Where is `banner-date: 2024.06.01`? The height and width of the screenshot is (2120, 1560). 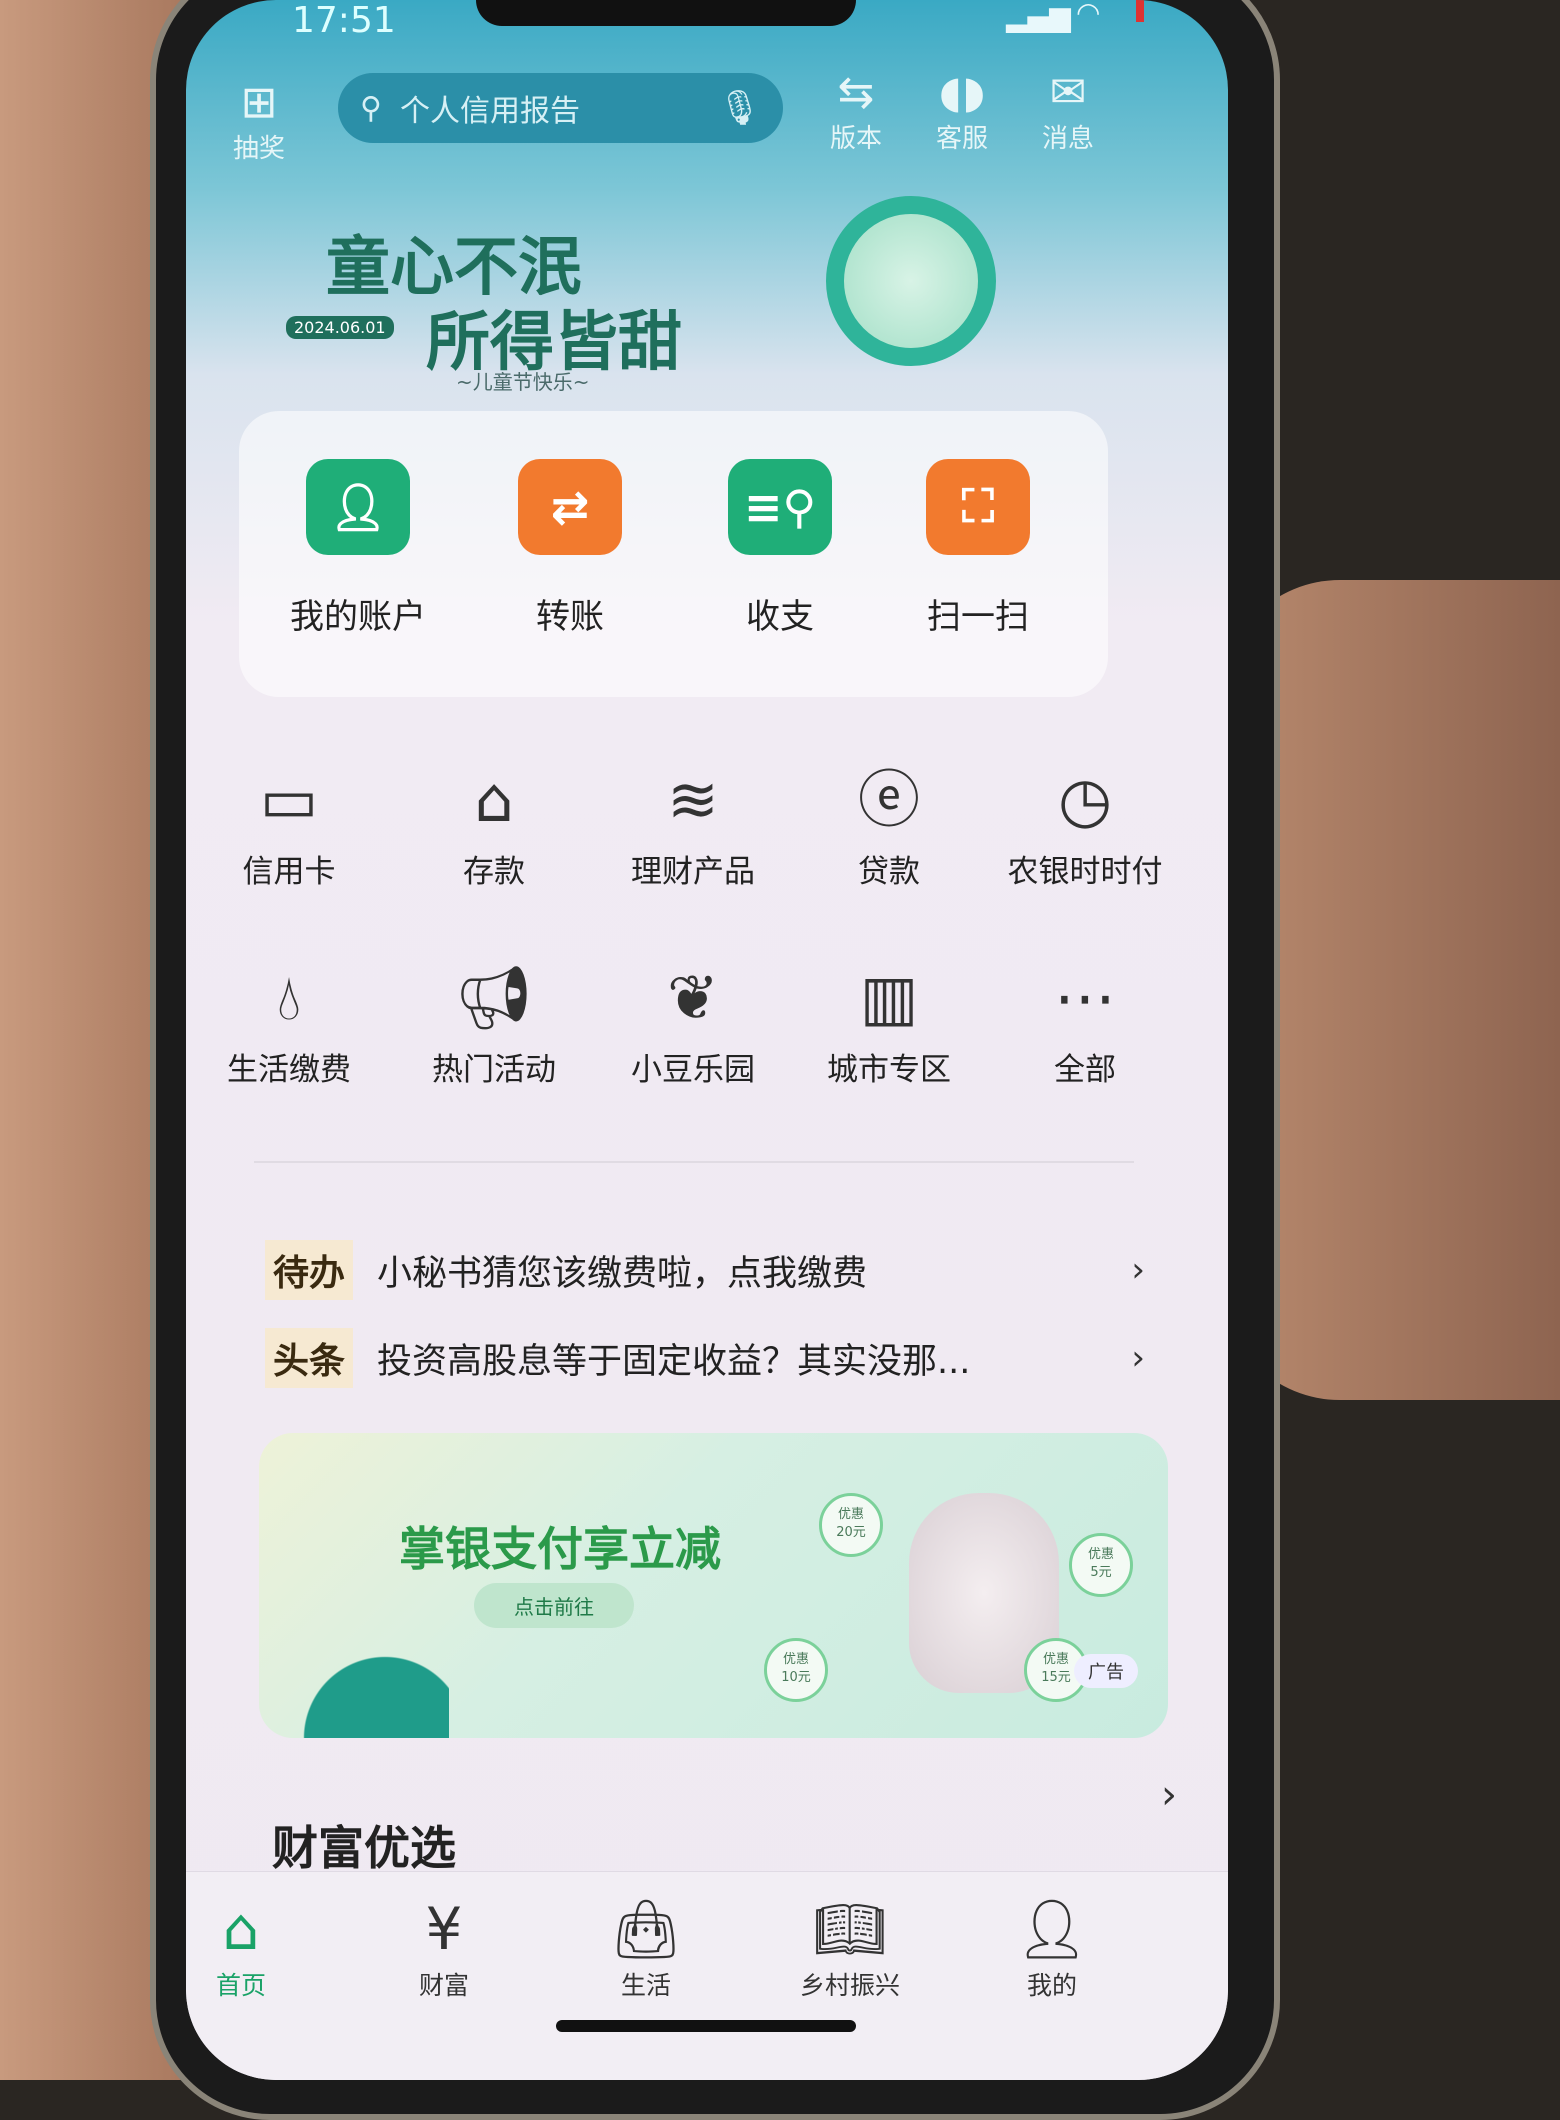
banner-date: 2024.06.01 is located at coordinates (340, 327).